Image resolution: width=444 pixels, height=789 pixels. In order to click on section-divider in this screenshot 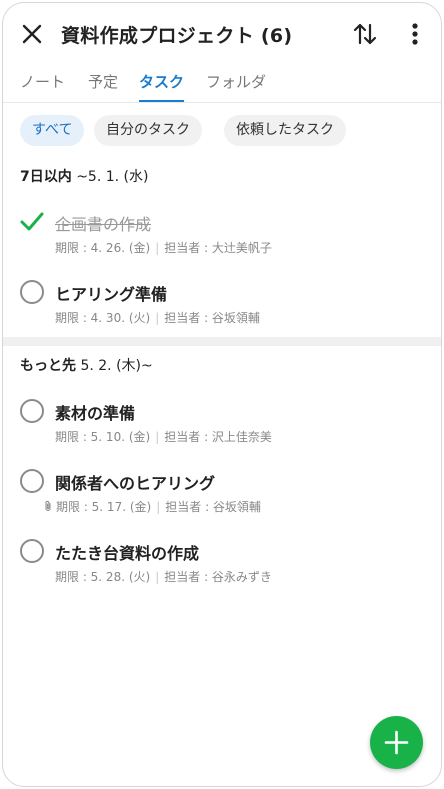, I will do `click(222, 341)`.